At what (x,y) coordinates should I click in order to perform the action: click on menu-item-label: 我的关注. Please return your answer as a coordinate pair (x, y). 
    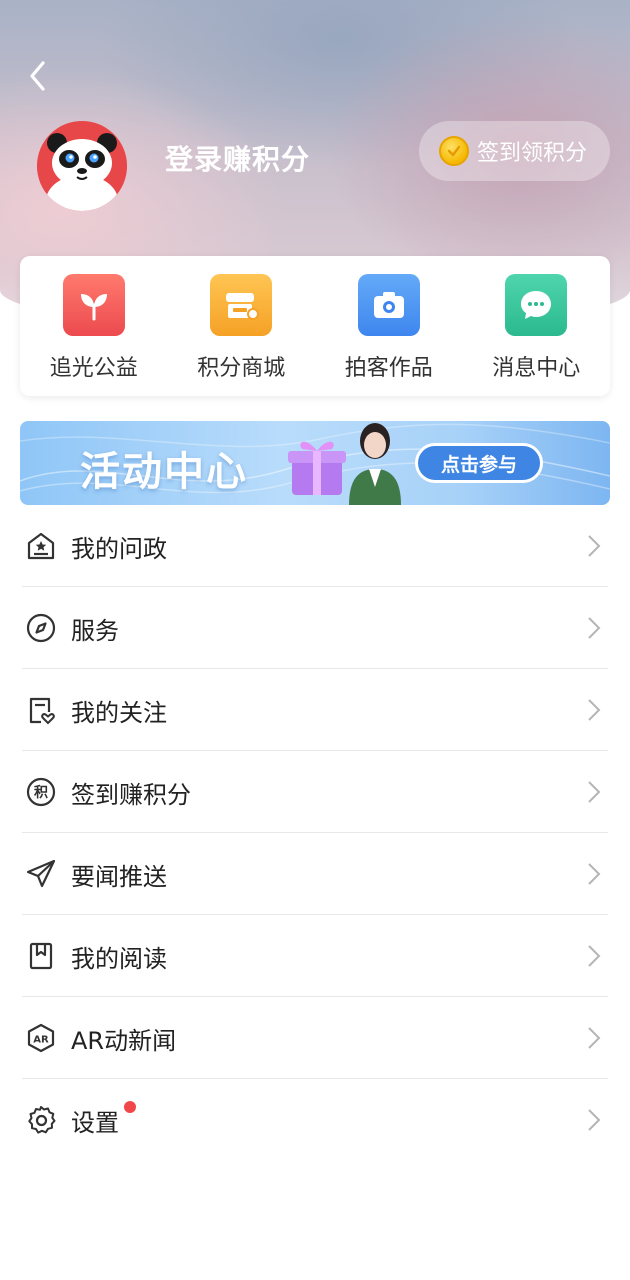
    Looking at the image, I should click on (119, 712).